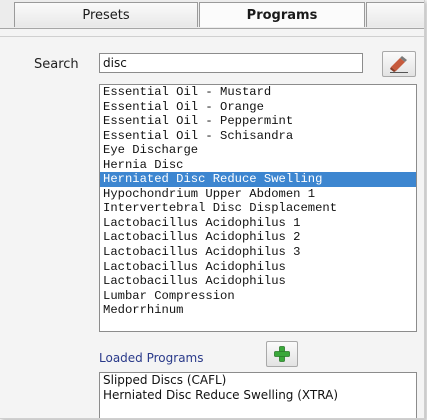  What do you see at coordinates (212, 28) in the screenshot?
I see `tab-divider` at bounding box center [212, 28].